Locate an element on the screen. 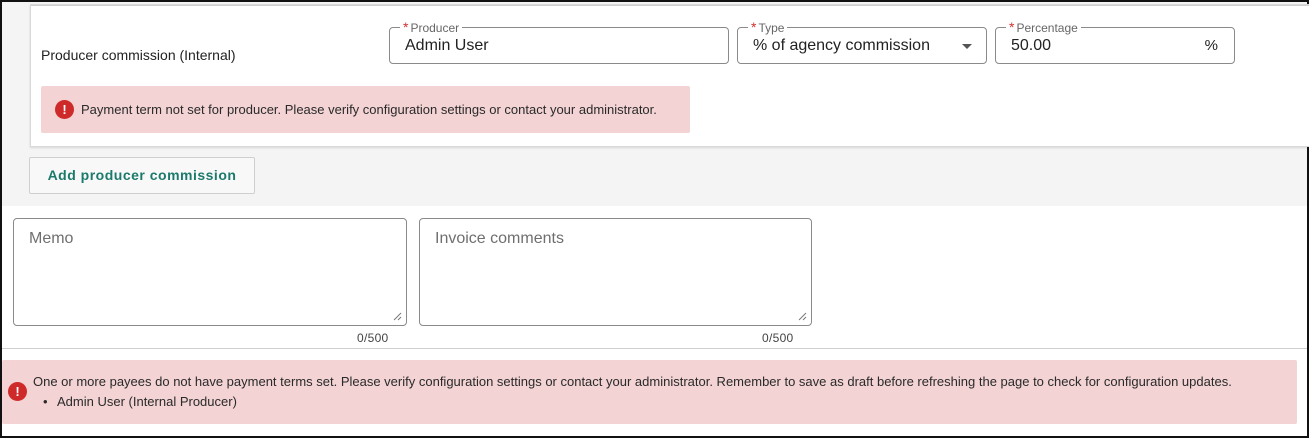 The height and width of the screenshot is (438, 1309). payee-list: Admin User (Internal Producer) is located at coordinates (140, 401).